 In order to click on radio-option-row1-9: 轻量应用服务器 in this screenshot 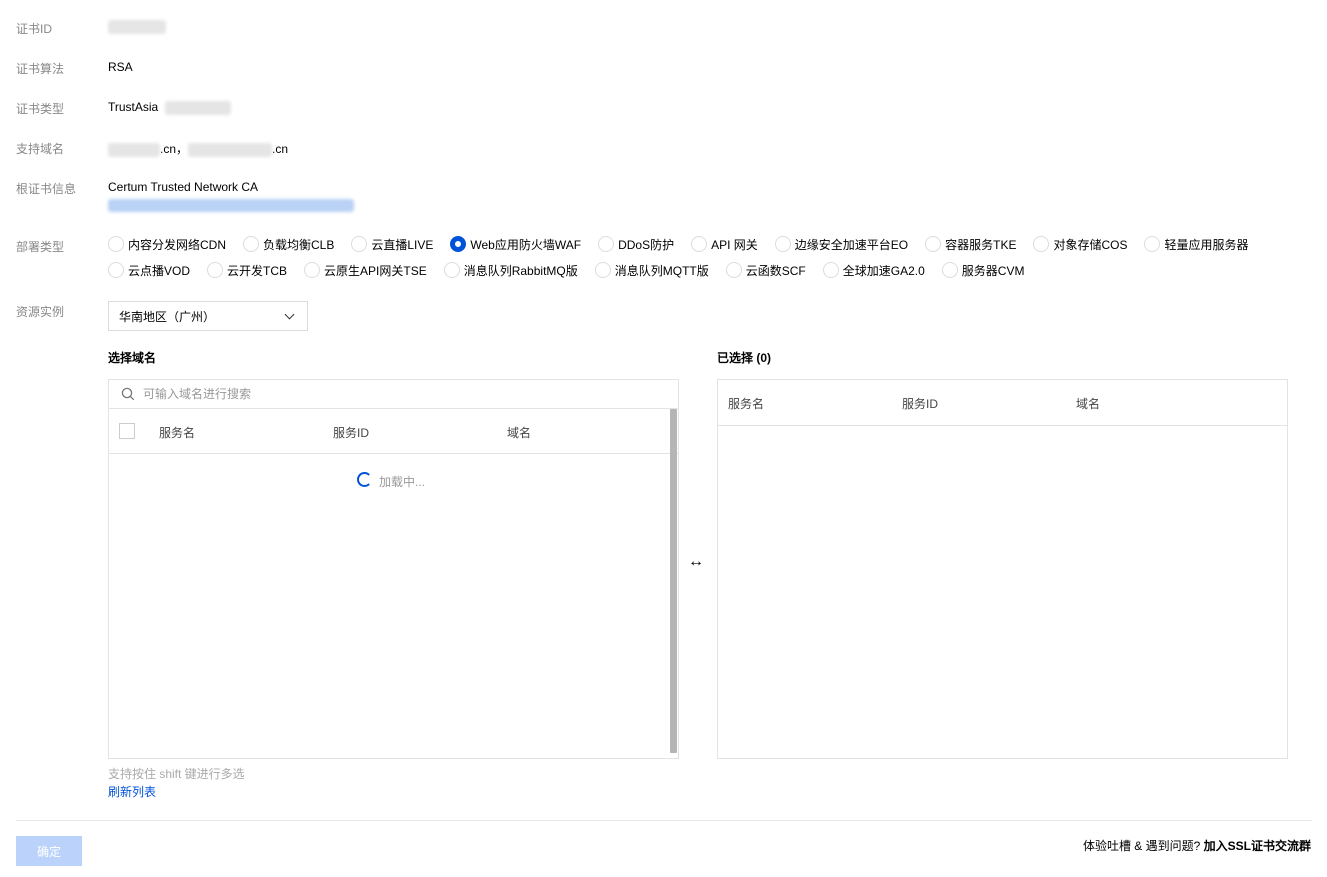, I will do `click(1196, 244)`.